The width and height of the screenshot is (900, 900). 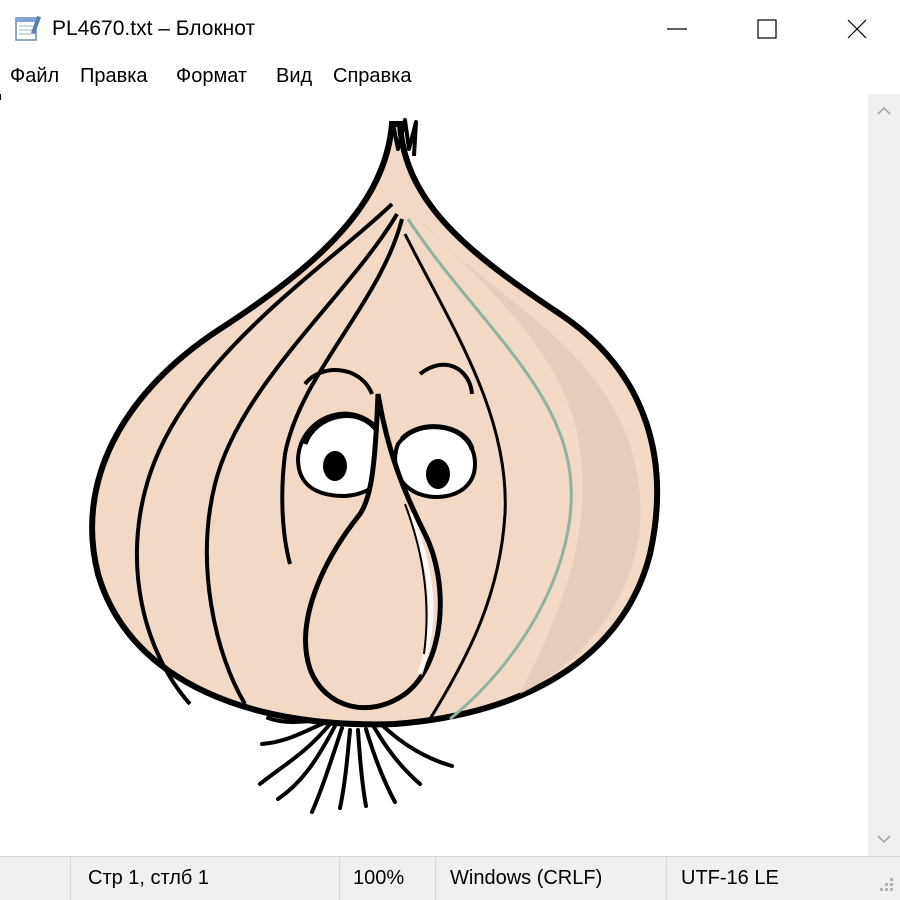 I want to click on title-bar: PL4670.txt – Блокнот, so click(x=450, y=29).